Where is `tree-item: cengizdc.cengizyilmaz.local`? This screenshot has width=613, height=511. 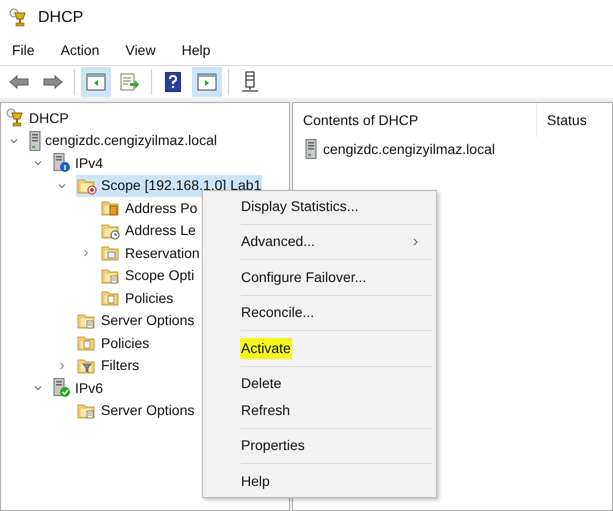
tree-item: cengizdc.cengizyilmaz.local is located at coordinates (123, 141).